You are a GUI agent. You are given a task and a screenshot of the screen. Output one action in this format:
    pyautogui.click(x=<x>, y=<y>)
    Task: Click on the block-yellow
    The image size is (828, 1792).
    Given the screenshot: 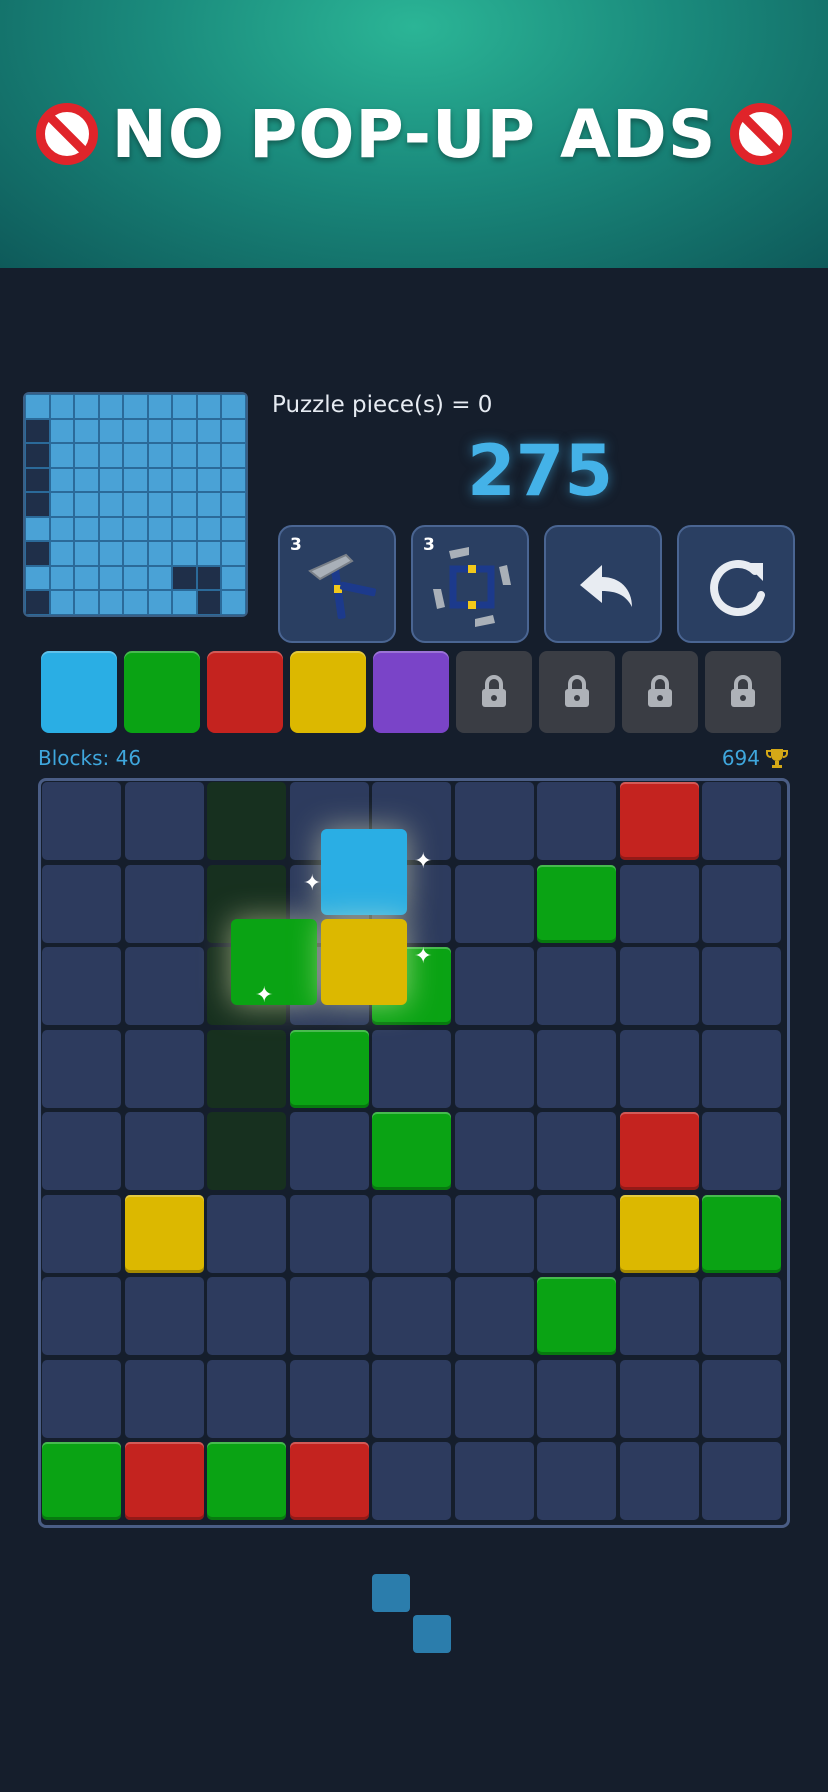 What is the action you would take?
    pyautogui.click(x=164, y=1233)
    